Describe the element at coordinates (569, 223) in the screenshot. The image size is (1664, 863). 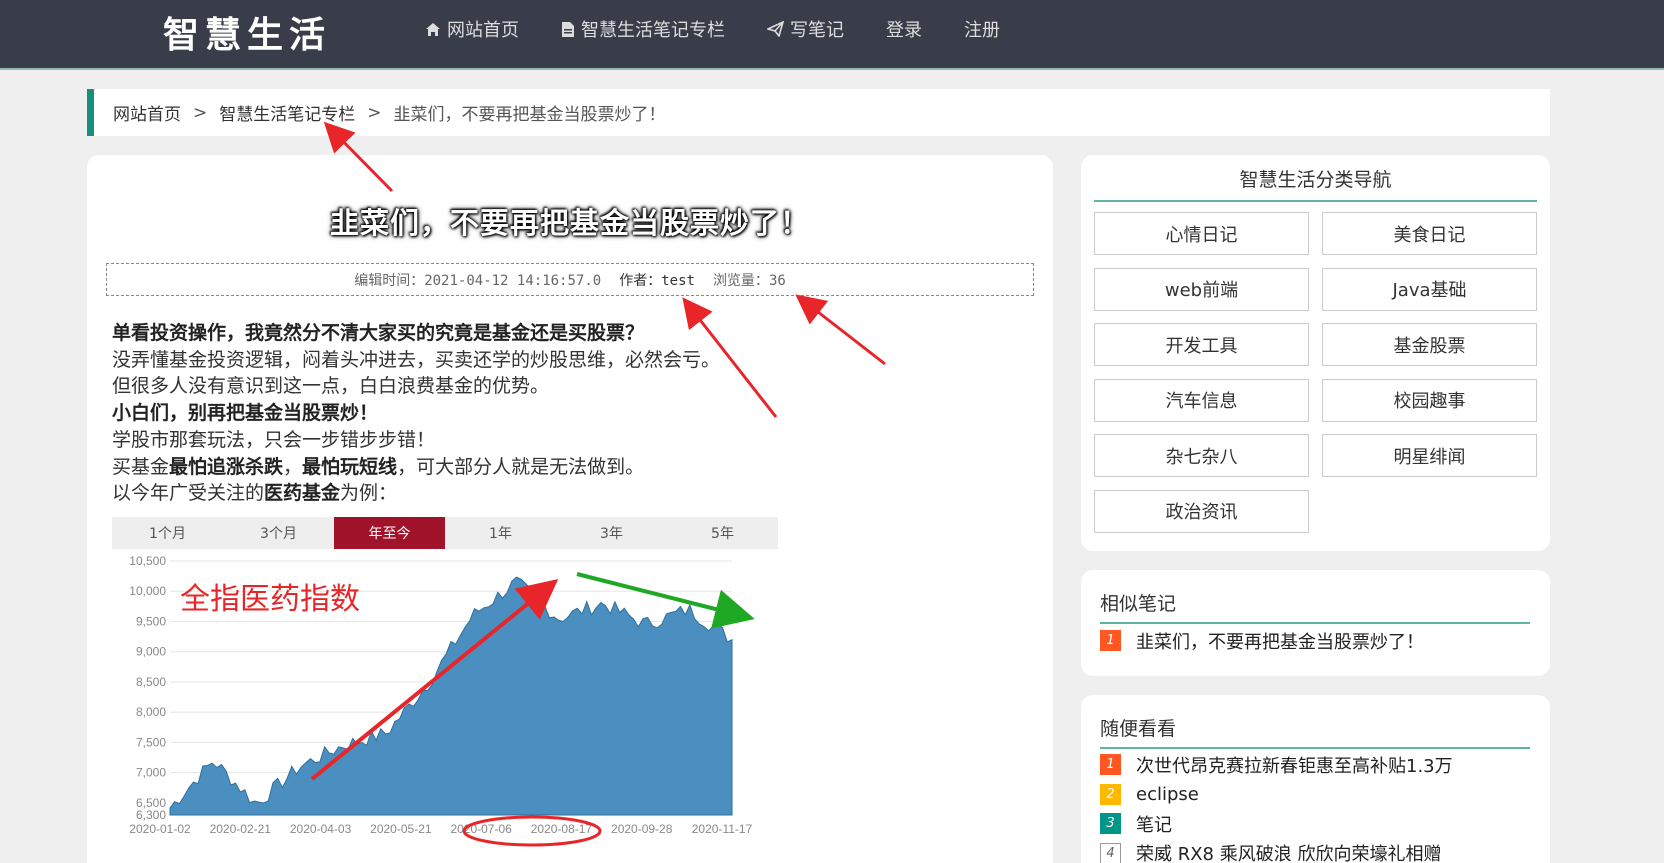
I see `article-title: 韭菜们，不要再把基金当股票炒了！` at that location.